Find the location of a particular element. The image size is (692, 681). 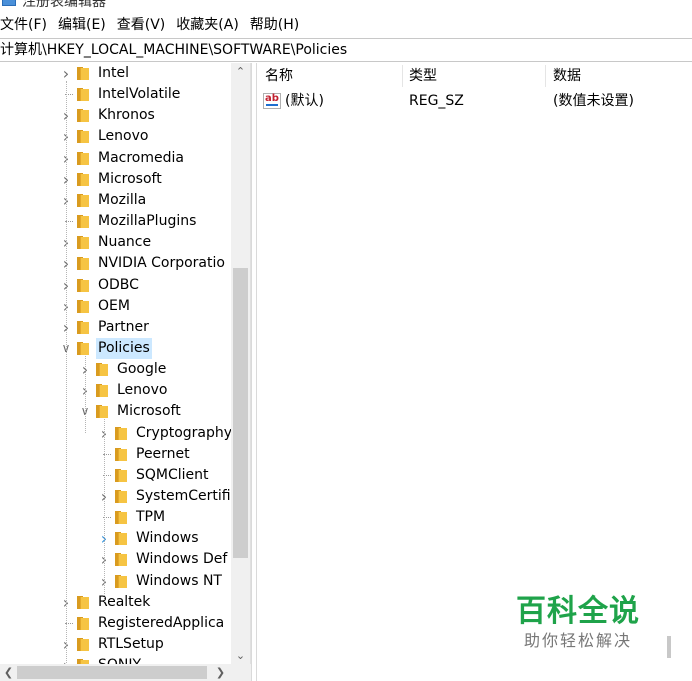

tree-node: TPM is located at coordinates (115, 517).